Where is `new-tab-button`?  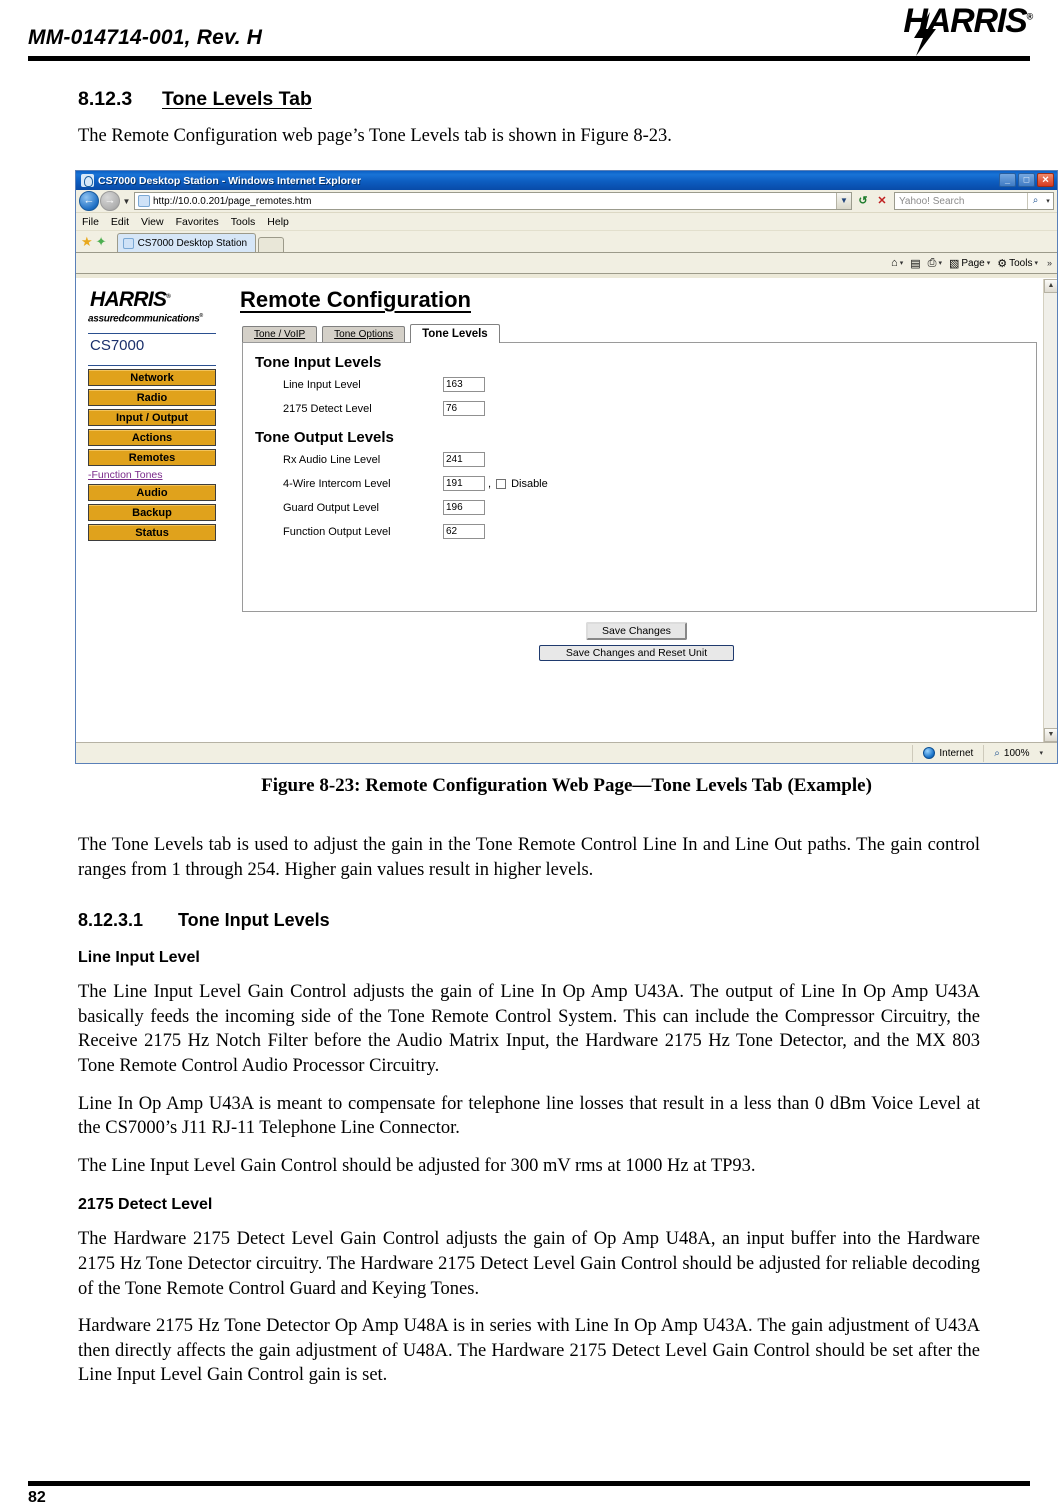
new-tab-button is located at coordinates (271, 244).